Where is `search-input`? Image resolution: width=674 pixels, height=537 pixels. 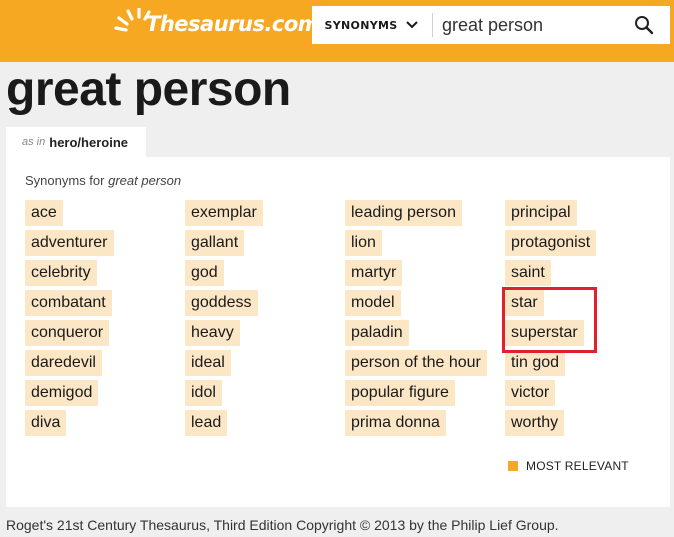
search-input is located at coordinates (532, 25).